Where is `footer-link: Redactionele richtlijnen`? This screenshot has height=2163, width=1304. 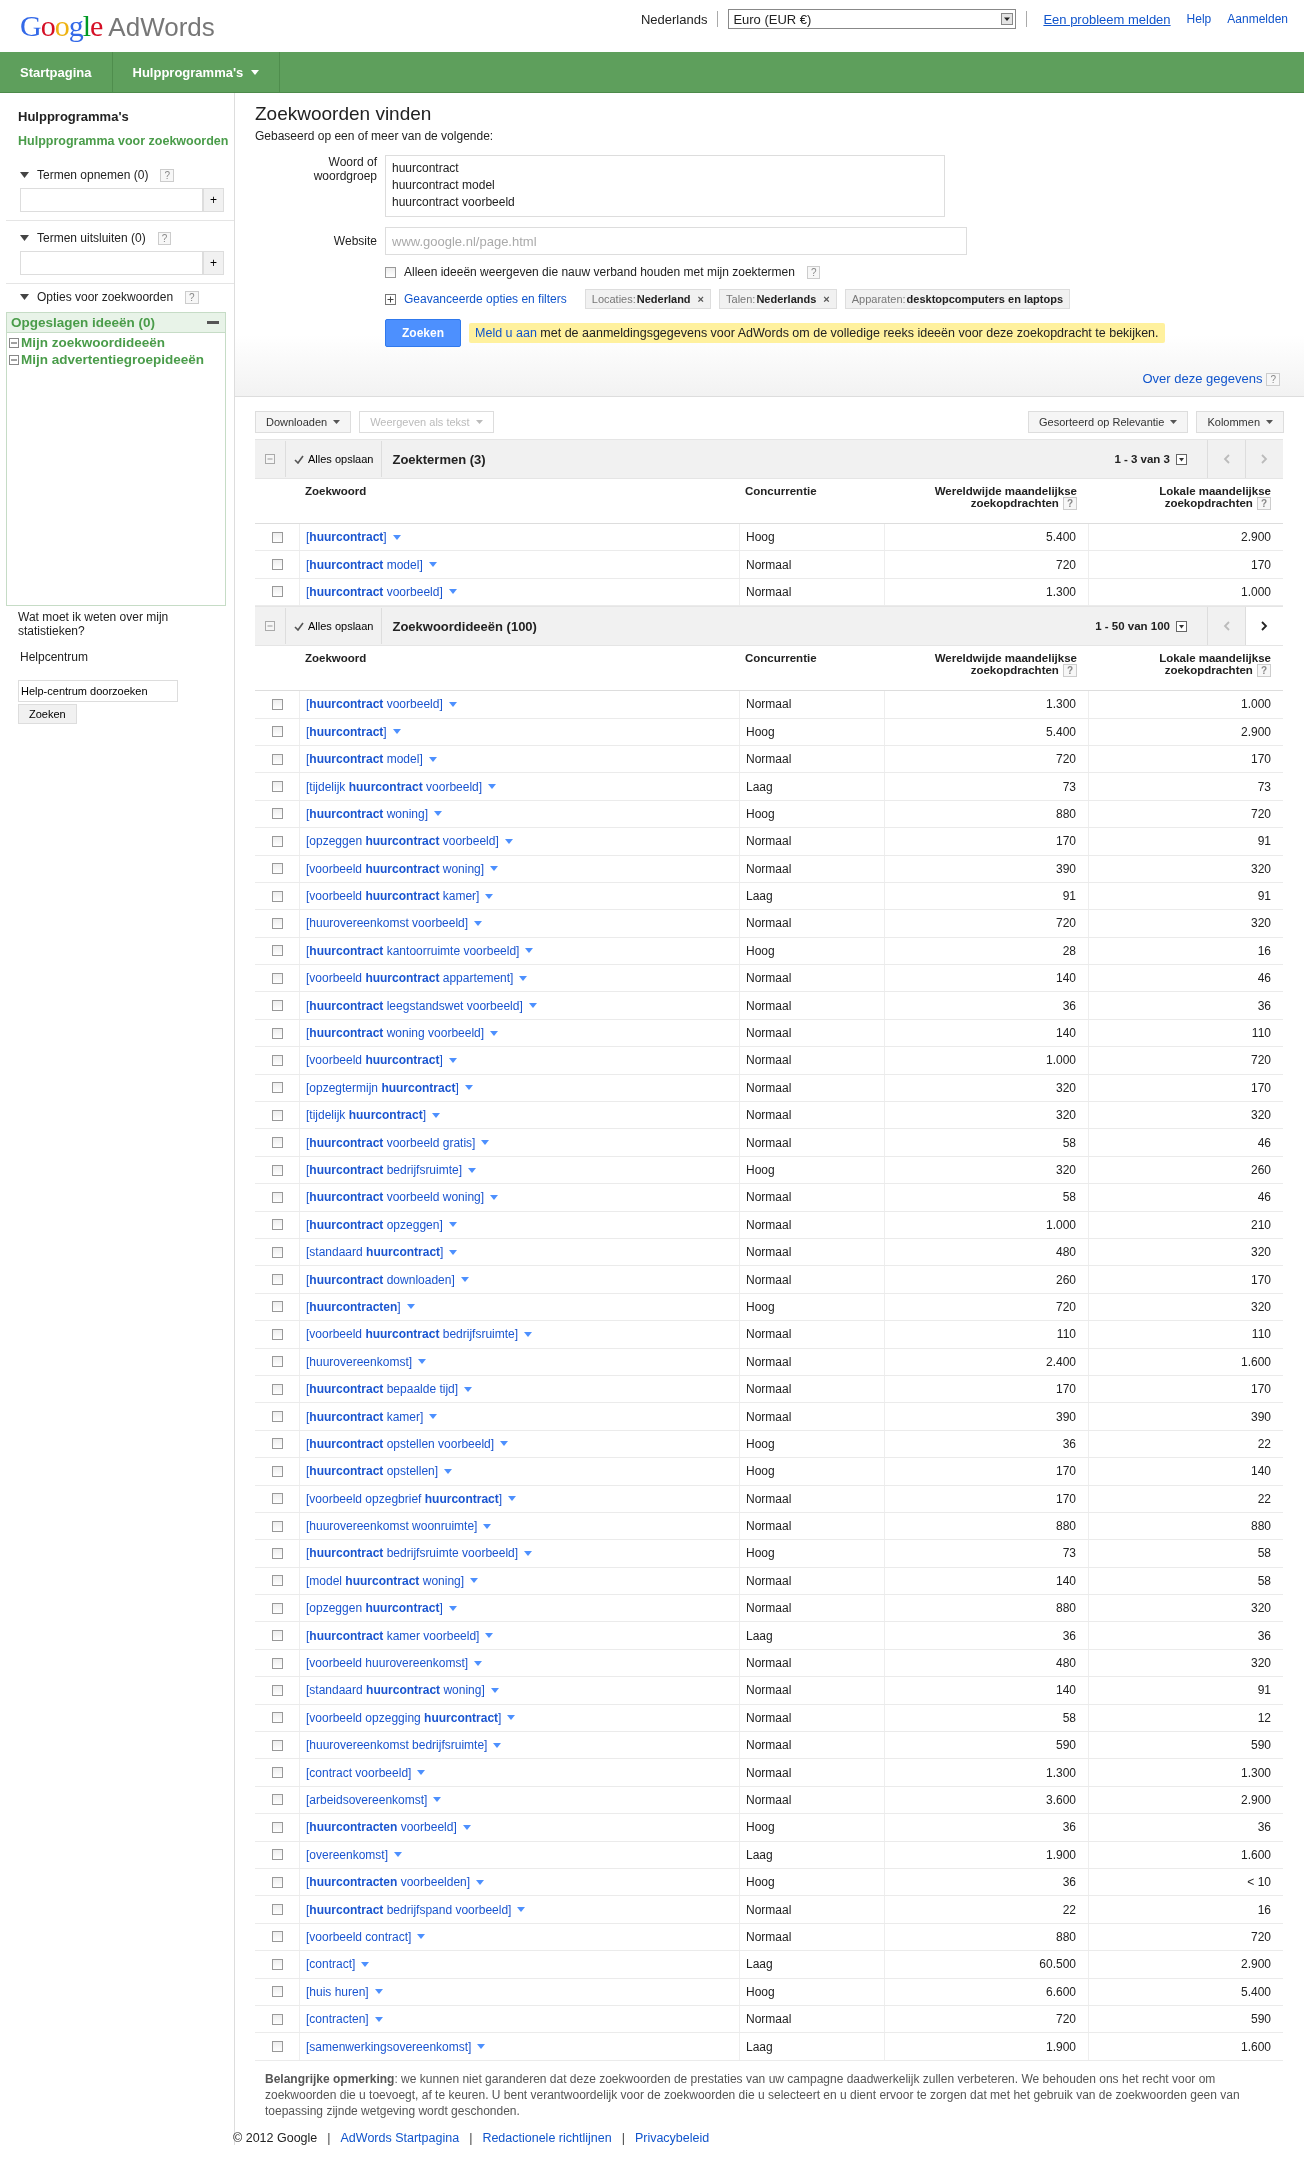
footer-link: Redactionele richtlijnen is located at coordinates (547, 2137).